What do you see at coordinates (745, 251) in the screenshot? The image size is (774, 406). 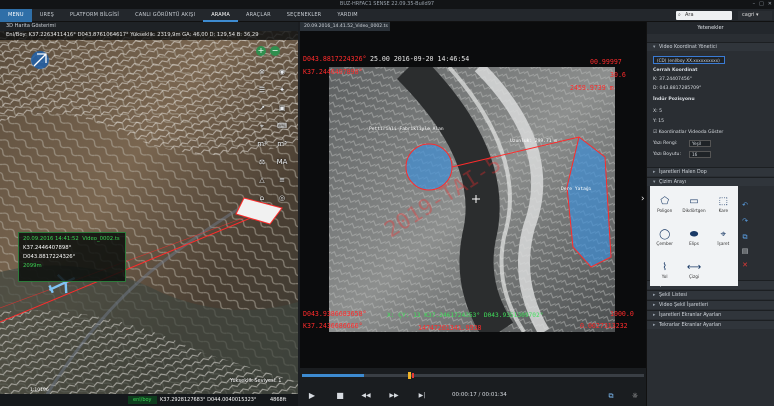 I see `clipboard-icon: ▤` at bounding box center [745, 251].